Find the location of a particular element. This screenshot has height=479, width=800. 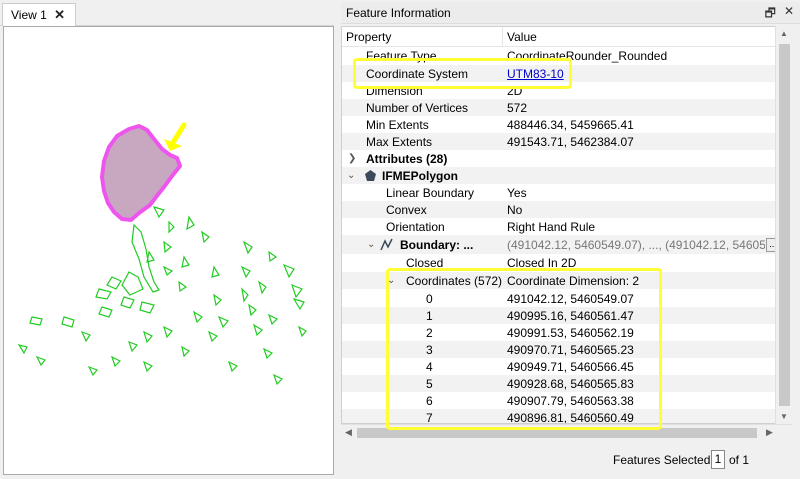

float-icon: 🗗 is located at coordinates (770, 14).